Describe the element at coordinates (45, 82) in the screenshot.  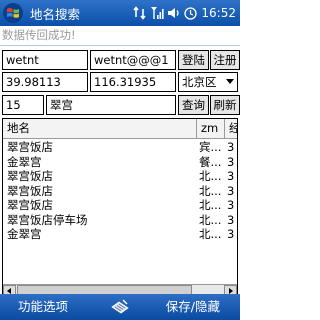
I see `latitude-field: 39.98113` at that location.